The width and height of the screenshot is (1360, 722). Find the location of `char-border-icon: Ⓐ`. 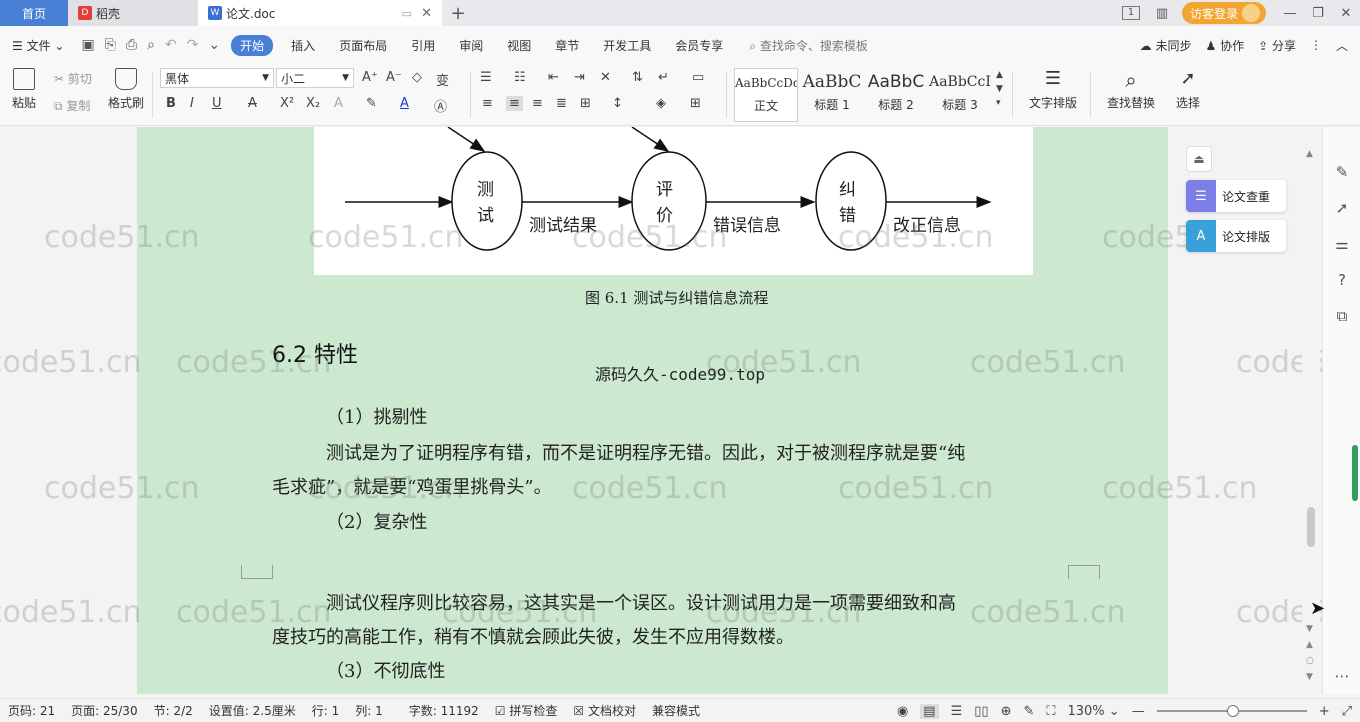

char-border-icon: Ⓐ is located at coordinates (440, 105).